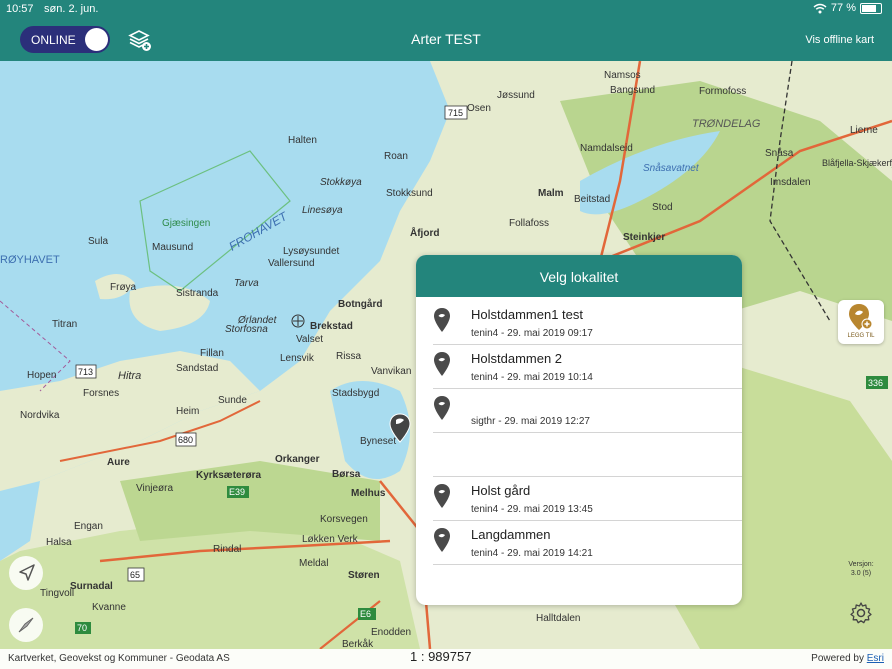 This screenshot has height=669, width=892. I want to click on map-label: Namsos, so click(622, 75).